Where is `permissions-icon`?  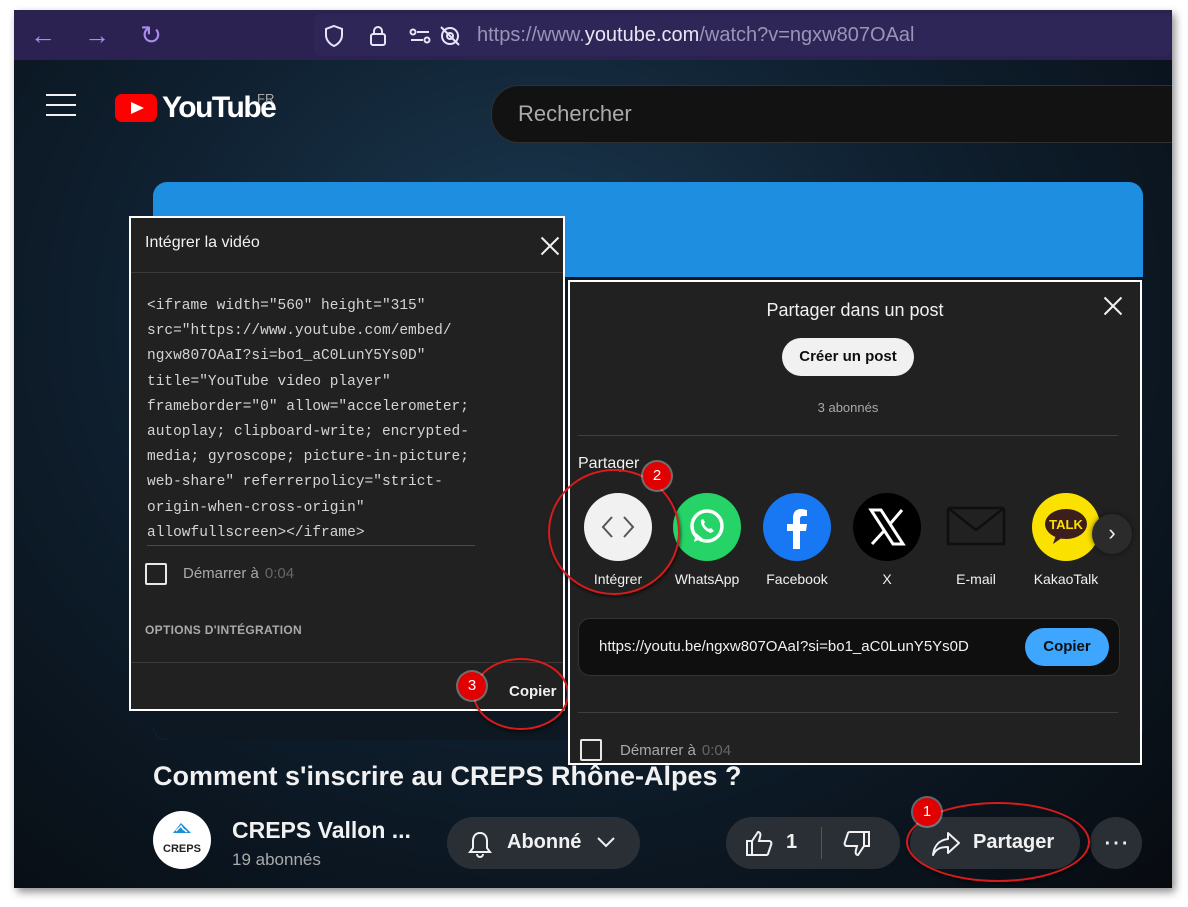 permissions-icon is located at coordinates (420, 36).